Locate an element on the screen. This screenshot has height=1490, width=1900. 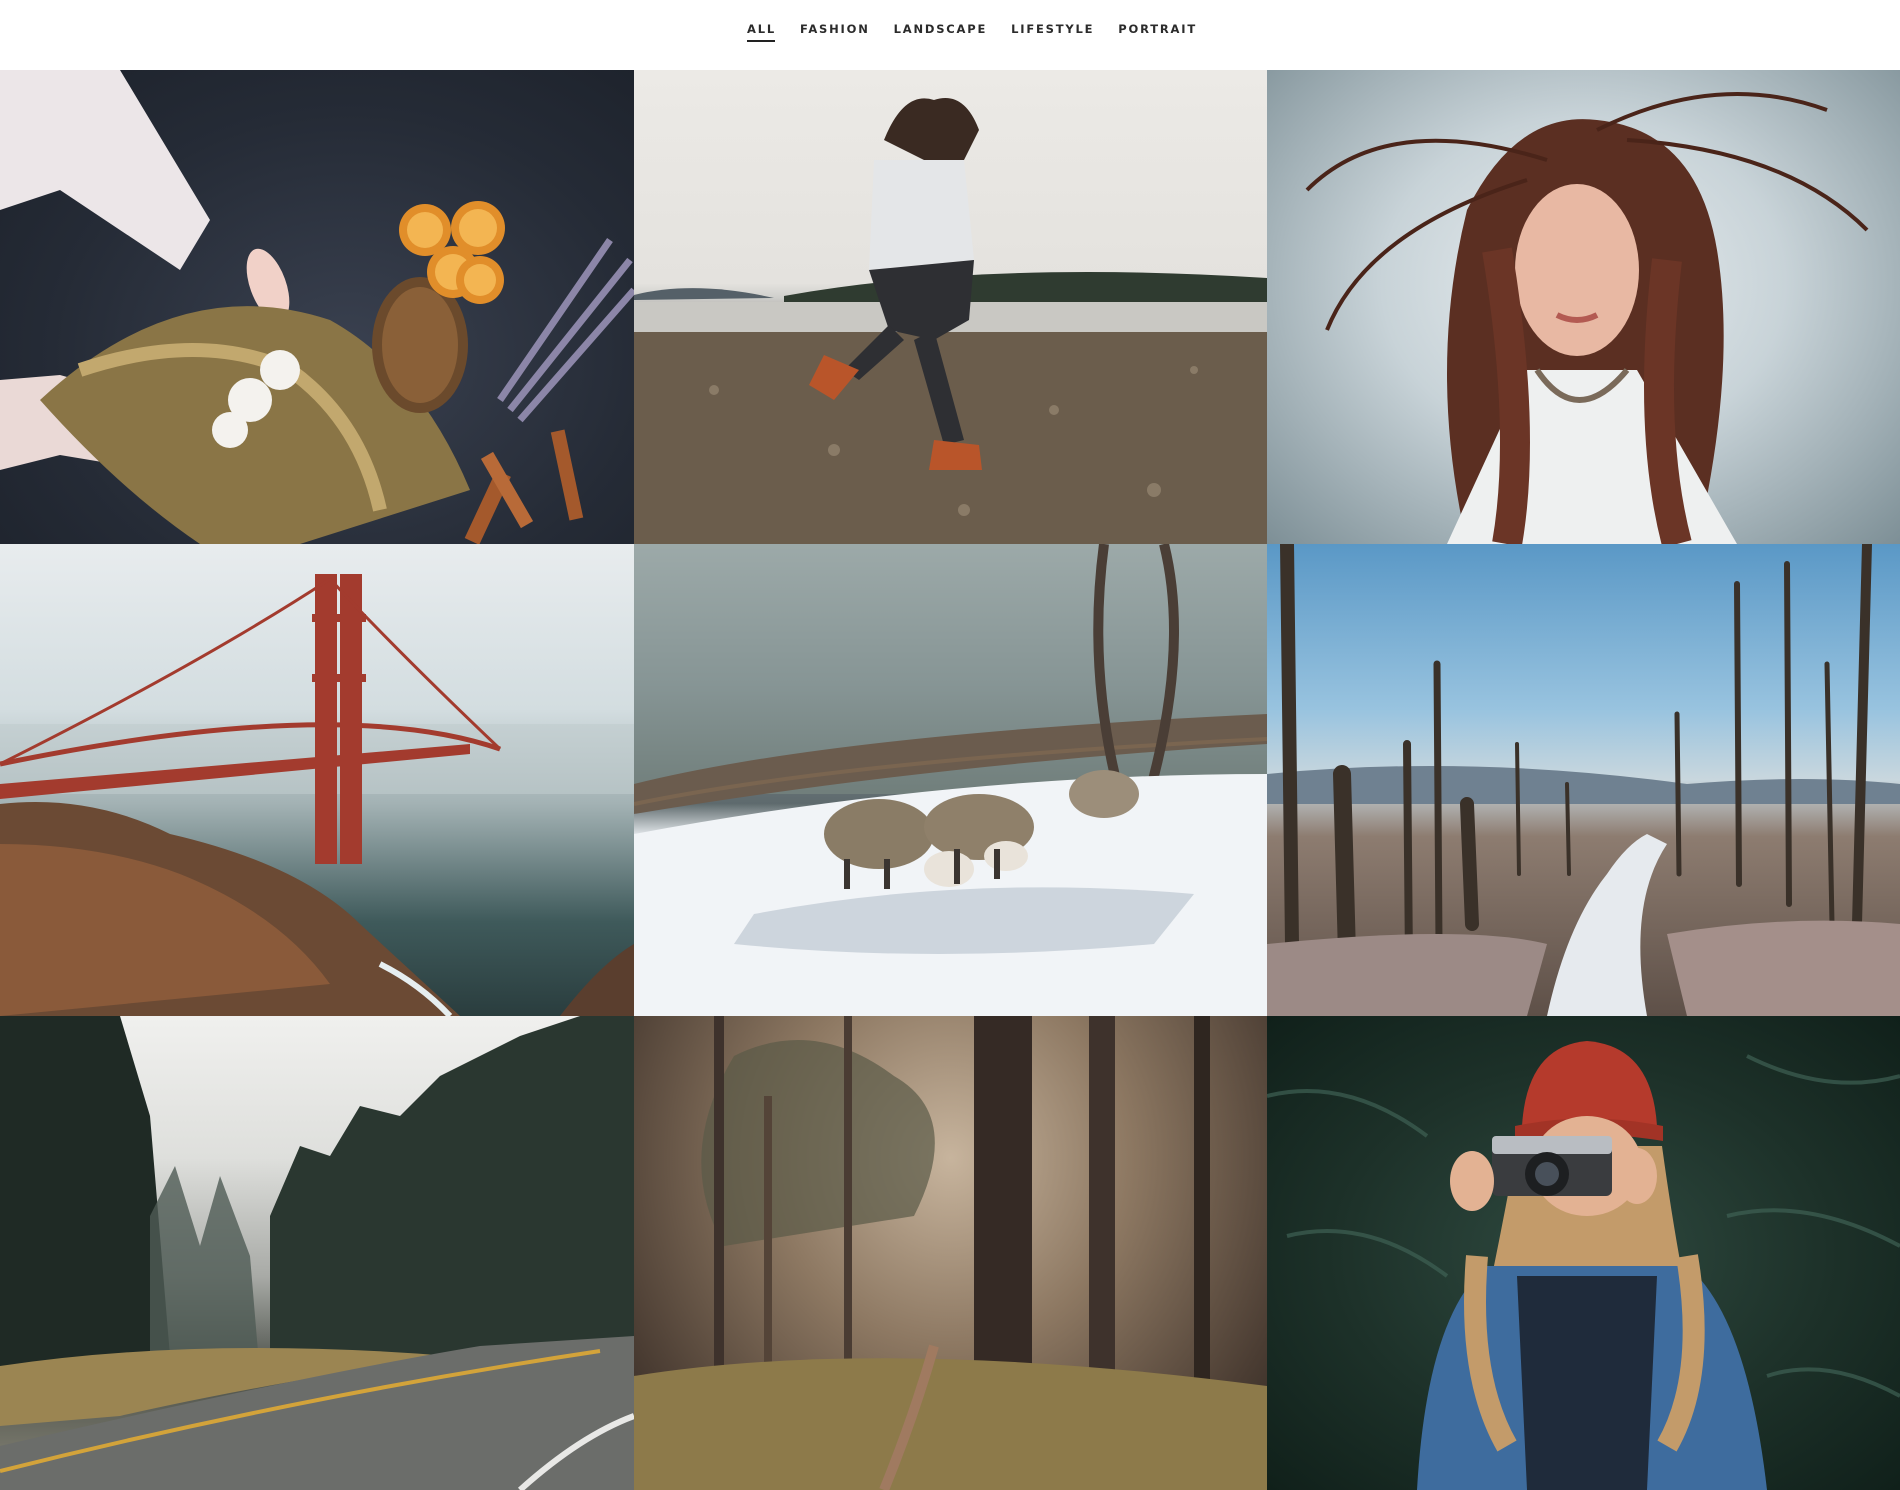
filter-portrait: PORTRAIT is located at coordinates (1157, 32).